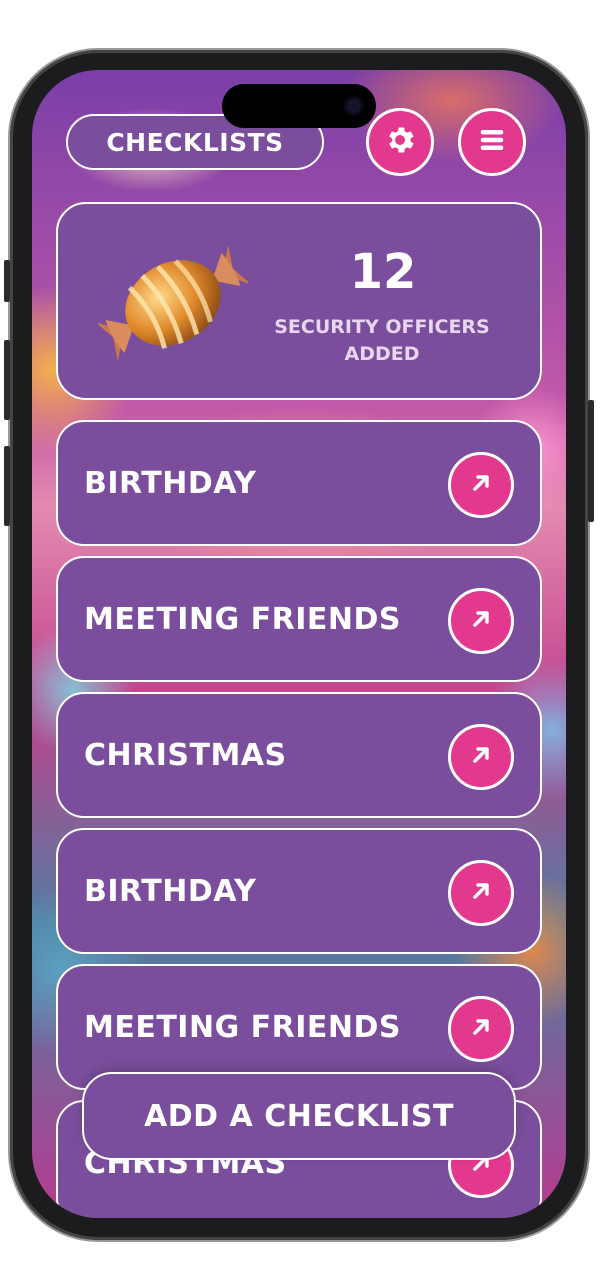 This screenshot has height=1288, width=604. I want to click on wrapped-candy-icon, so click(173, 303).